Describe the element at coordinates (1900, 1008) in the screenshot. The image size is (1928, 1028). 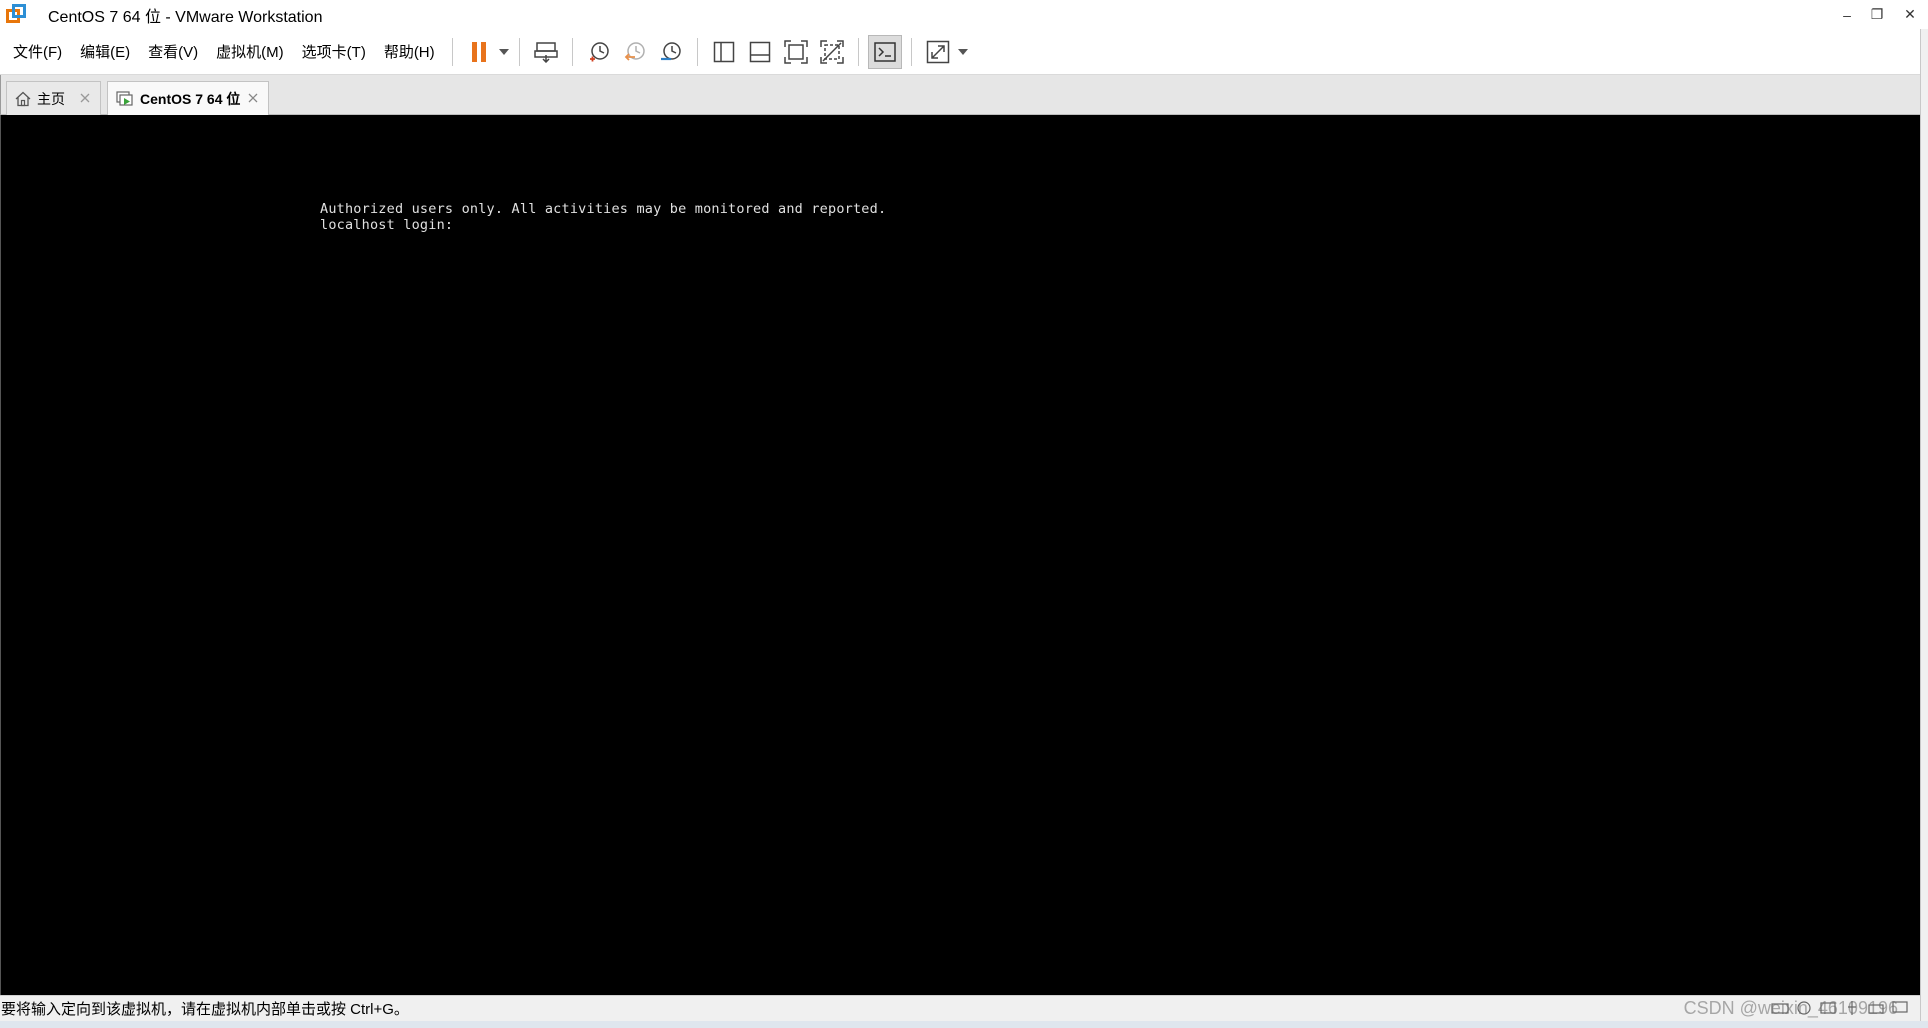
I see `display-icon` at that location.